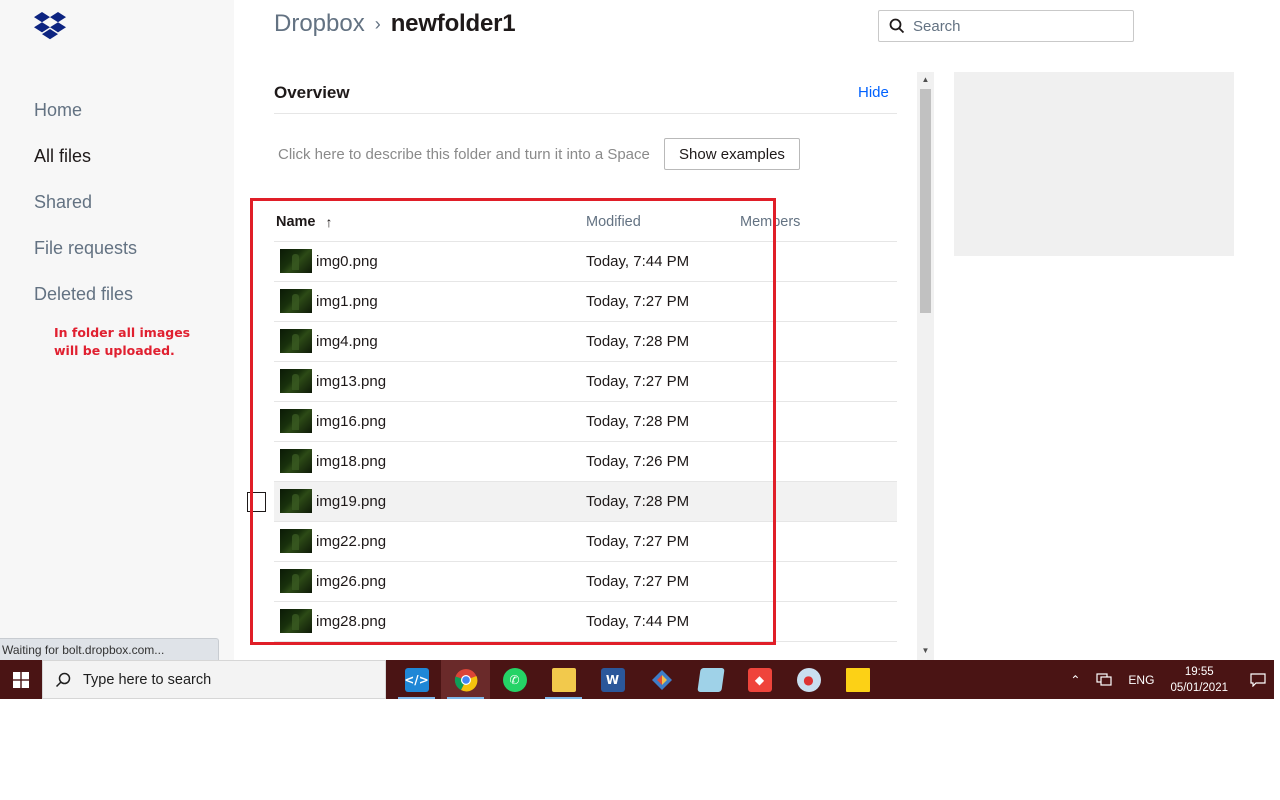 The height and width of the screenshot is (800, 1280). I want to click on taskbar-app-notepad, so click(710, 679).